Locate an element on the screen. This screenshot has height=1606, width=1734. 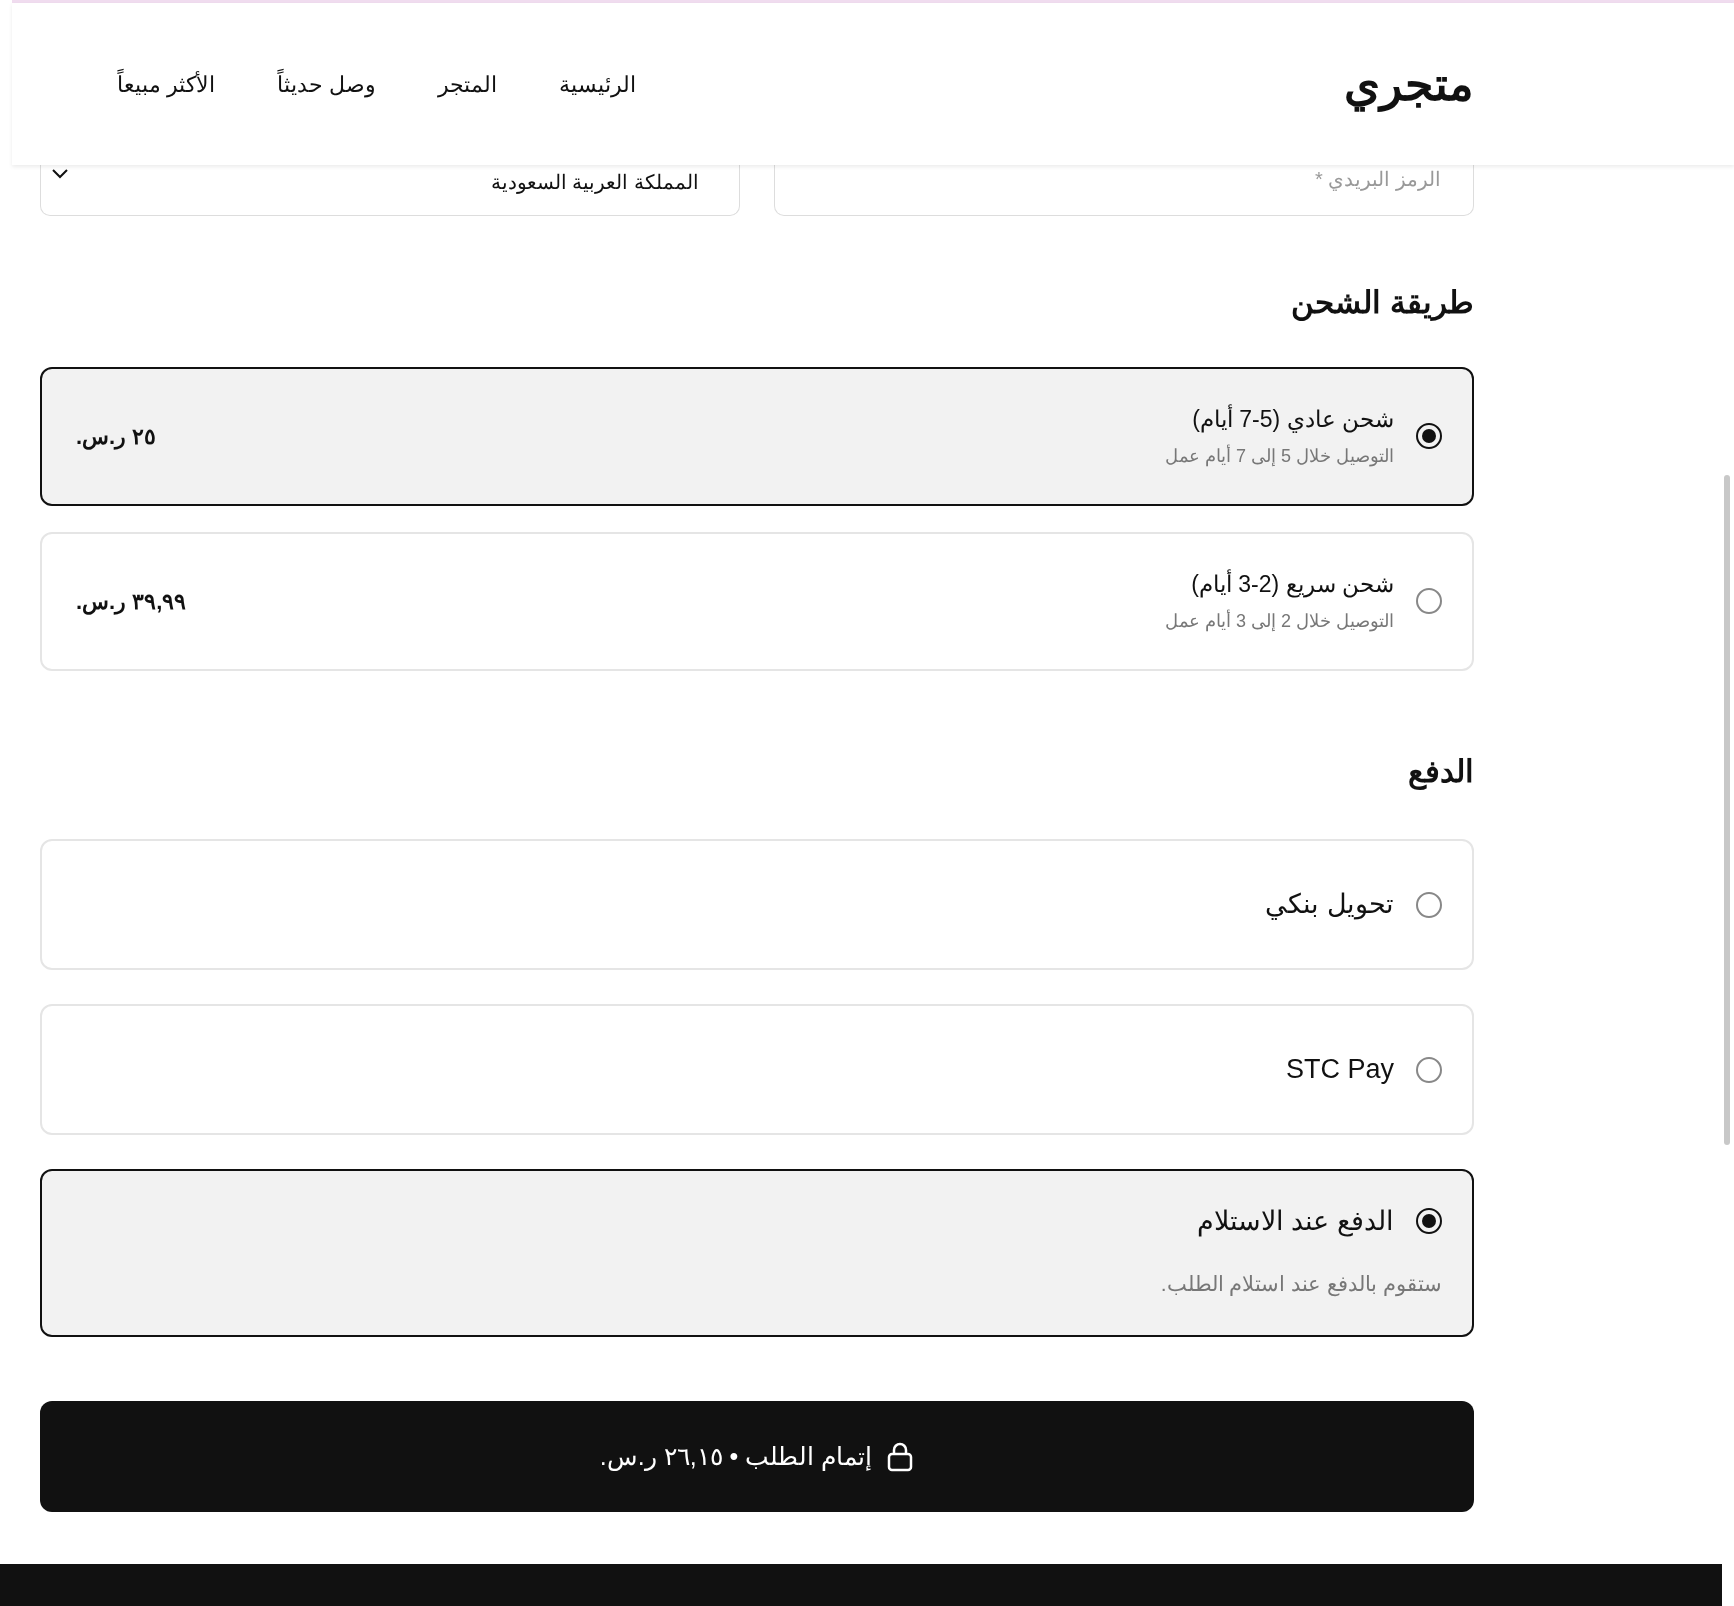
chevron-down-icon is located at coordinates (60, 173).